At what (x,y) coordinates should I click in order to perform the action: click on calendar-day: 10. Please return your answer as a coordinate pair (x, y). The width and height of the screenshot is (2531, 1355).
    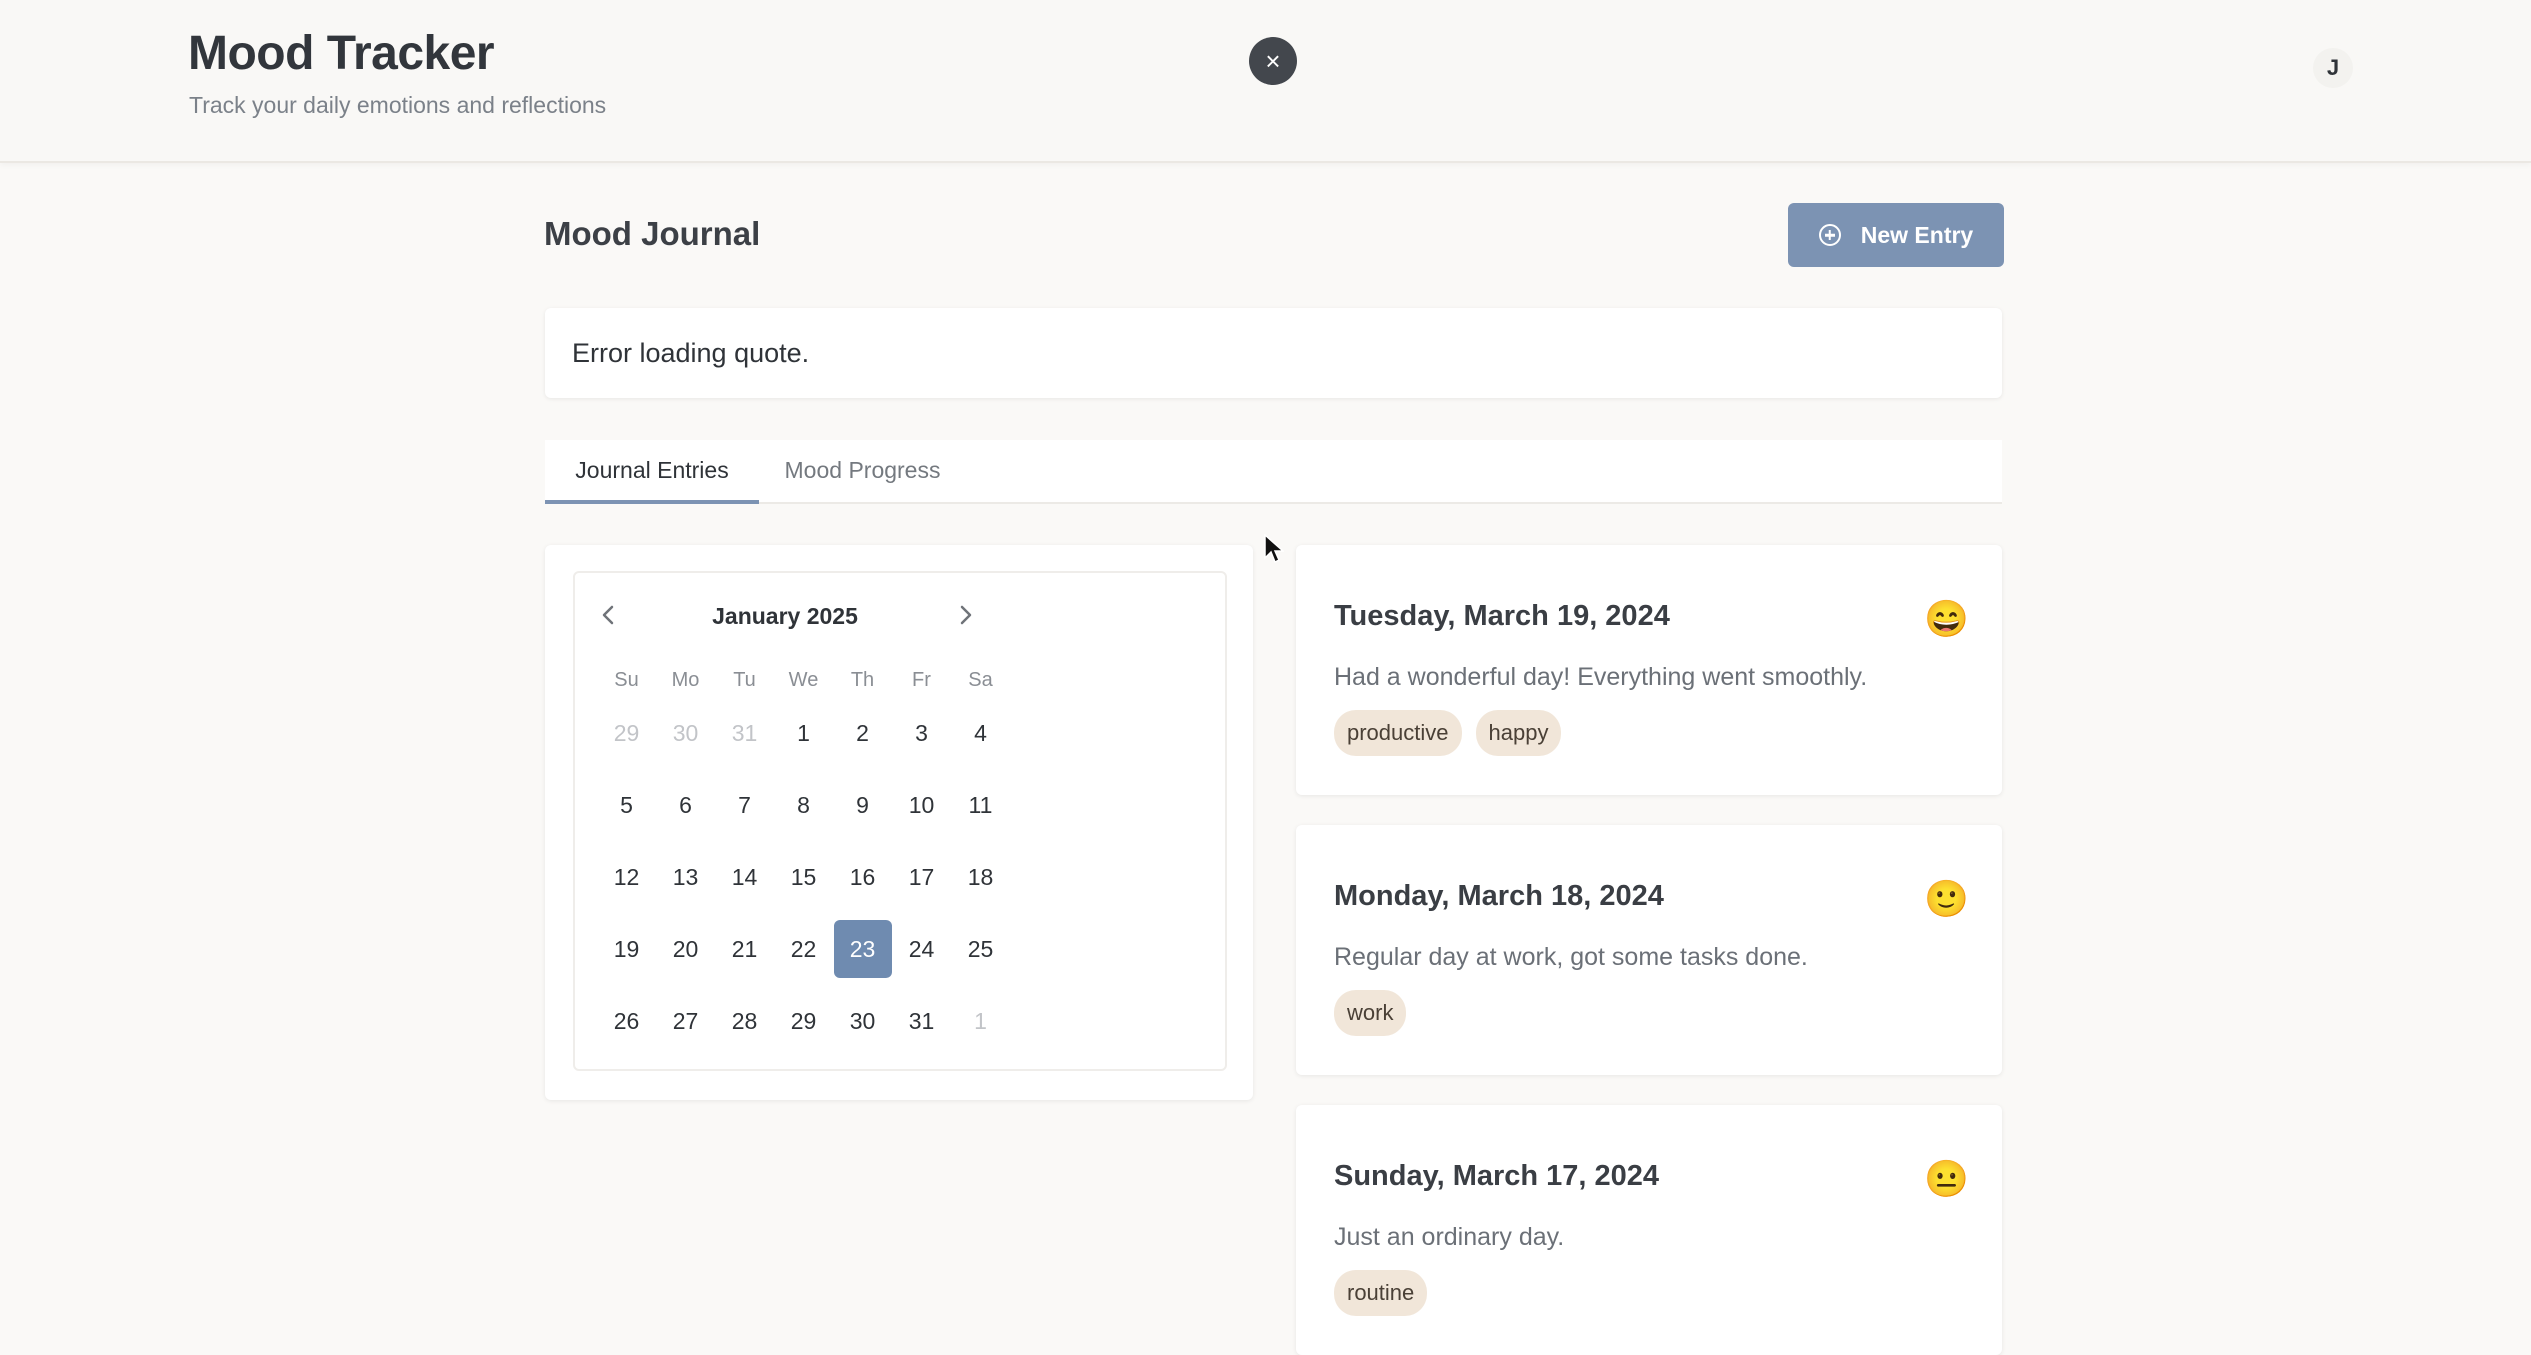
    Looking at the image, I should click on (921, 805).